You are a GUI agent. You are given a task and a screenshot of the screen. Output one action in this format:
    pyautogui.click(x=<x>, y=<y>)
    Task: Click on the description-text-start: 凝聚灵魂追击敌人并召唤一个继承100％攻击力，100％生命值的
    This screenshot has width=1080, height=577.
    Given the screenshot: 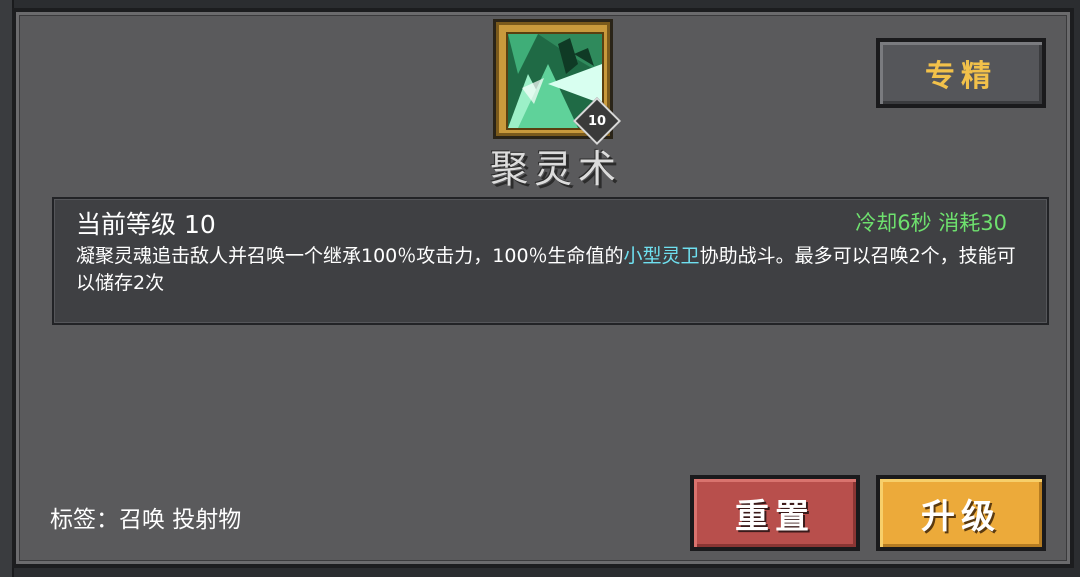 What is the action you would take?
    pyautogui.click(x=350, y=256)
    